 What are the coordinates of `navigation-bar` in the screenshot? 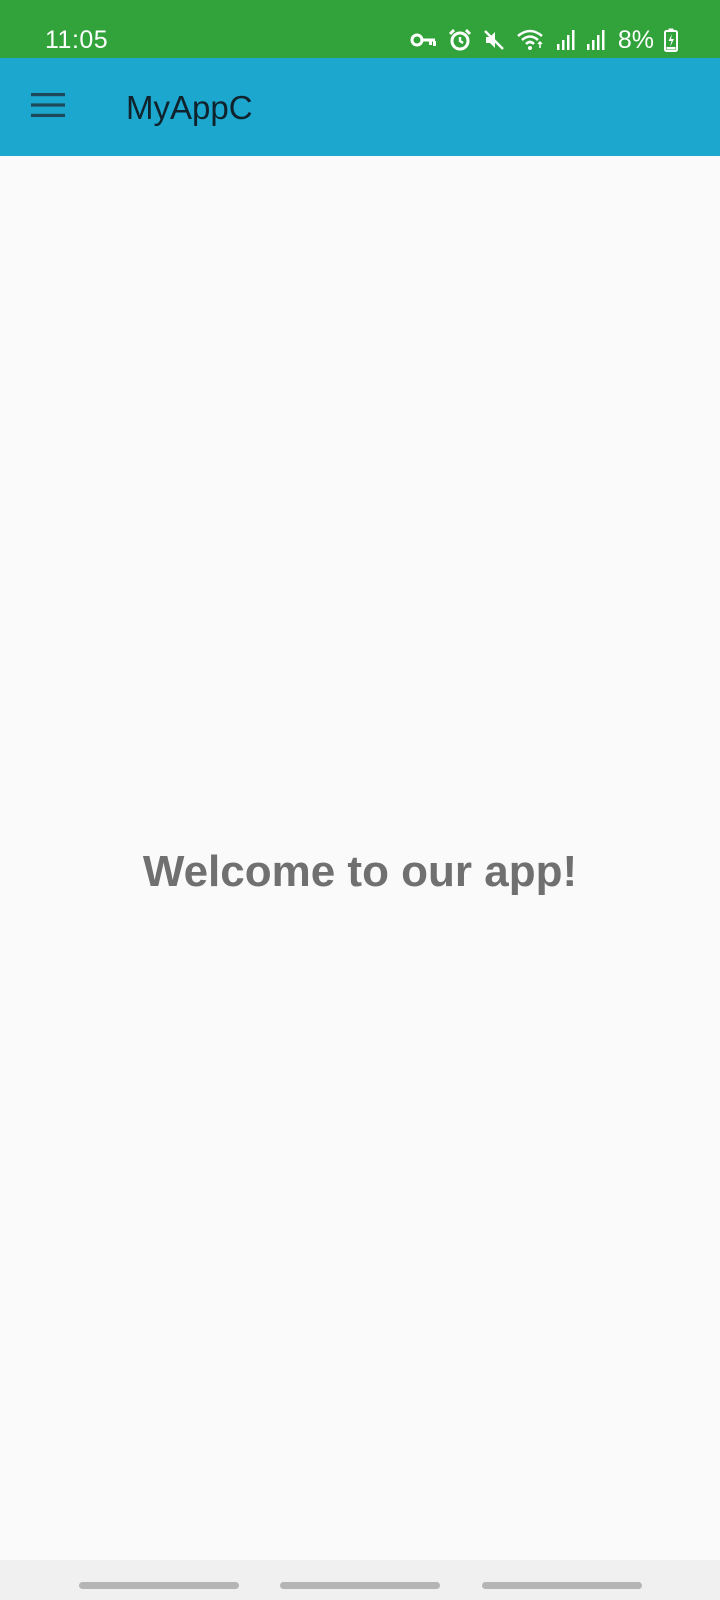 It's located at (360, 1580).